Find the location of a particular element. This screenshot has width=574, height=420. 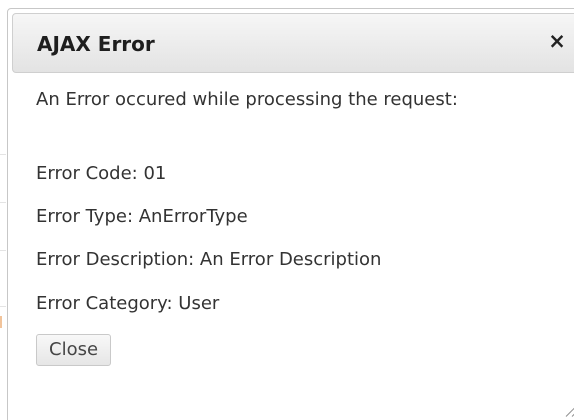

error-description: Error Description: An Error Description is located at coordinates (209, 259).